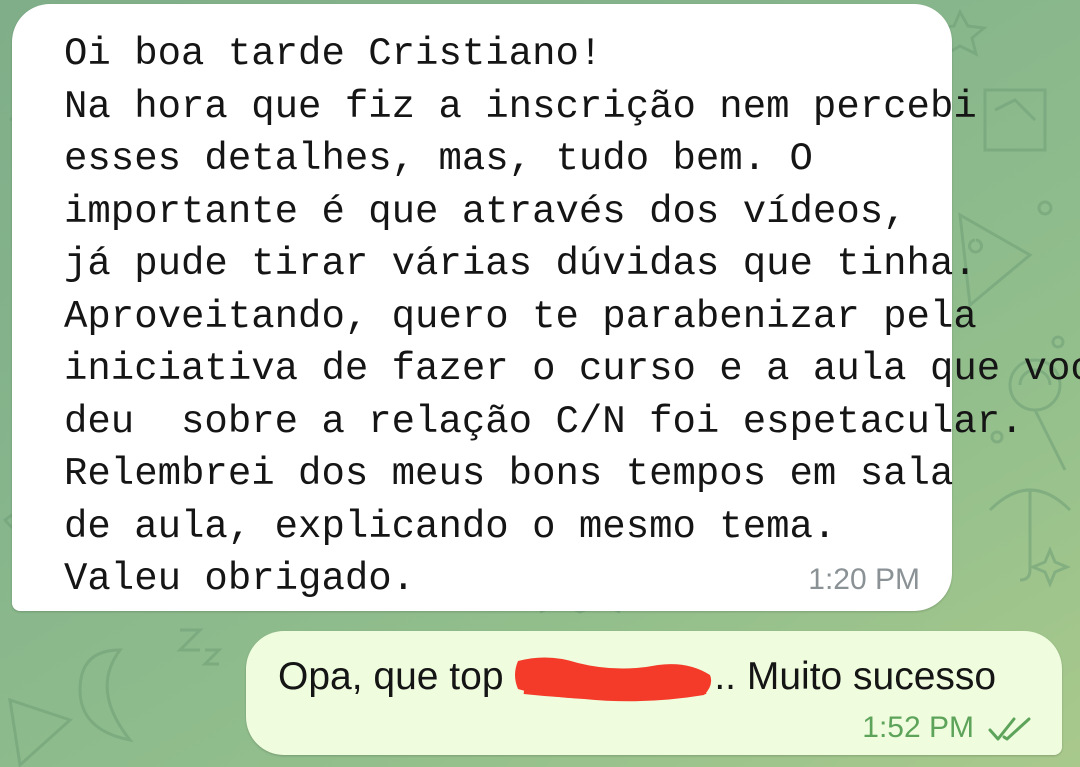  What do you see at coordinates (864, 579) in the screenshot?
I see `incoming-message-time: 1:20 PM` at bounding box center [864, 579].